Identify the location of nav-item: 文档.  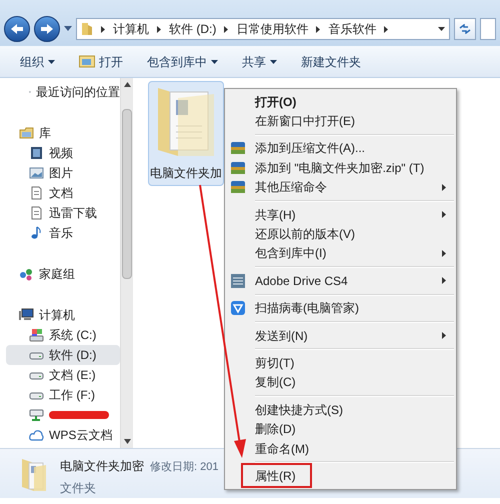
(63, 193).